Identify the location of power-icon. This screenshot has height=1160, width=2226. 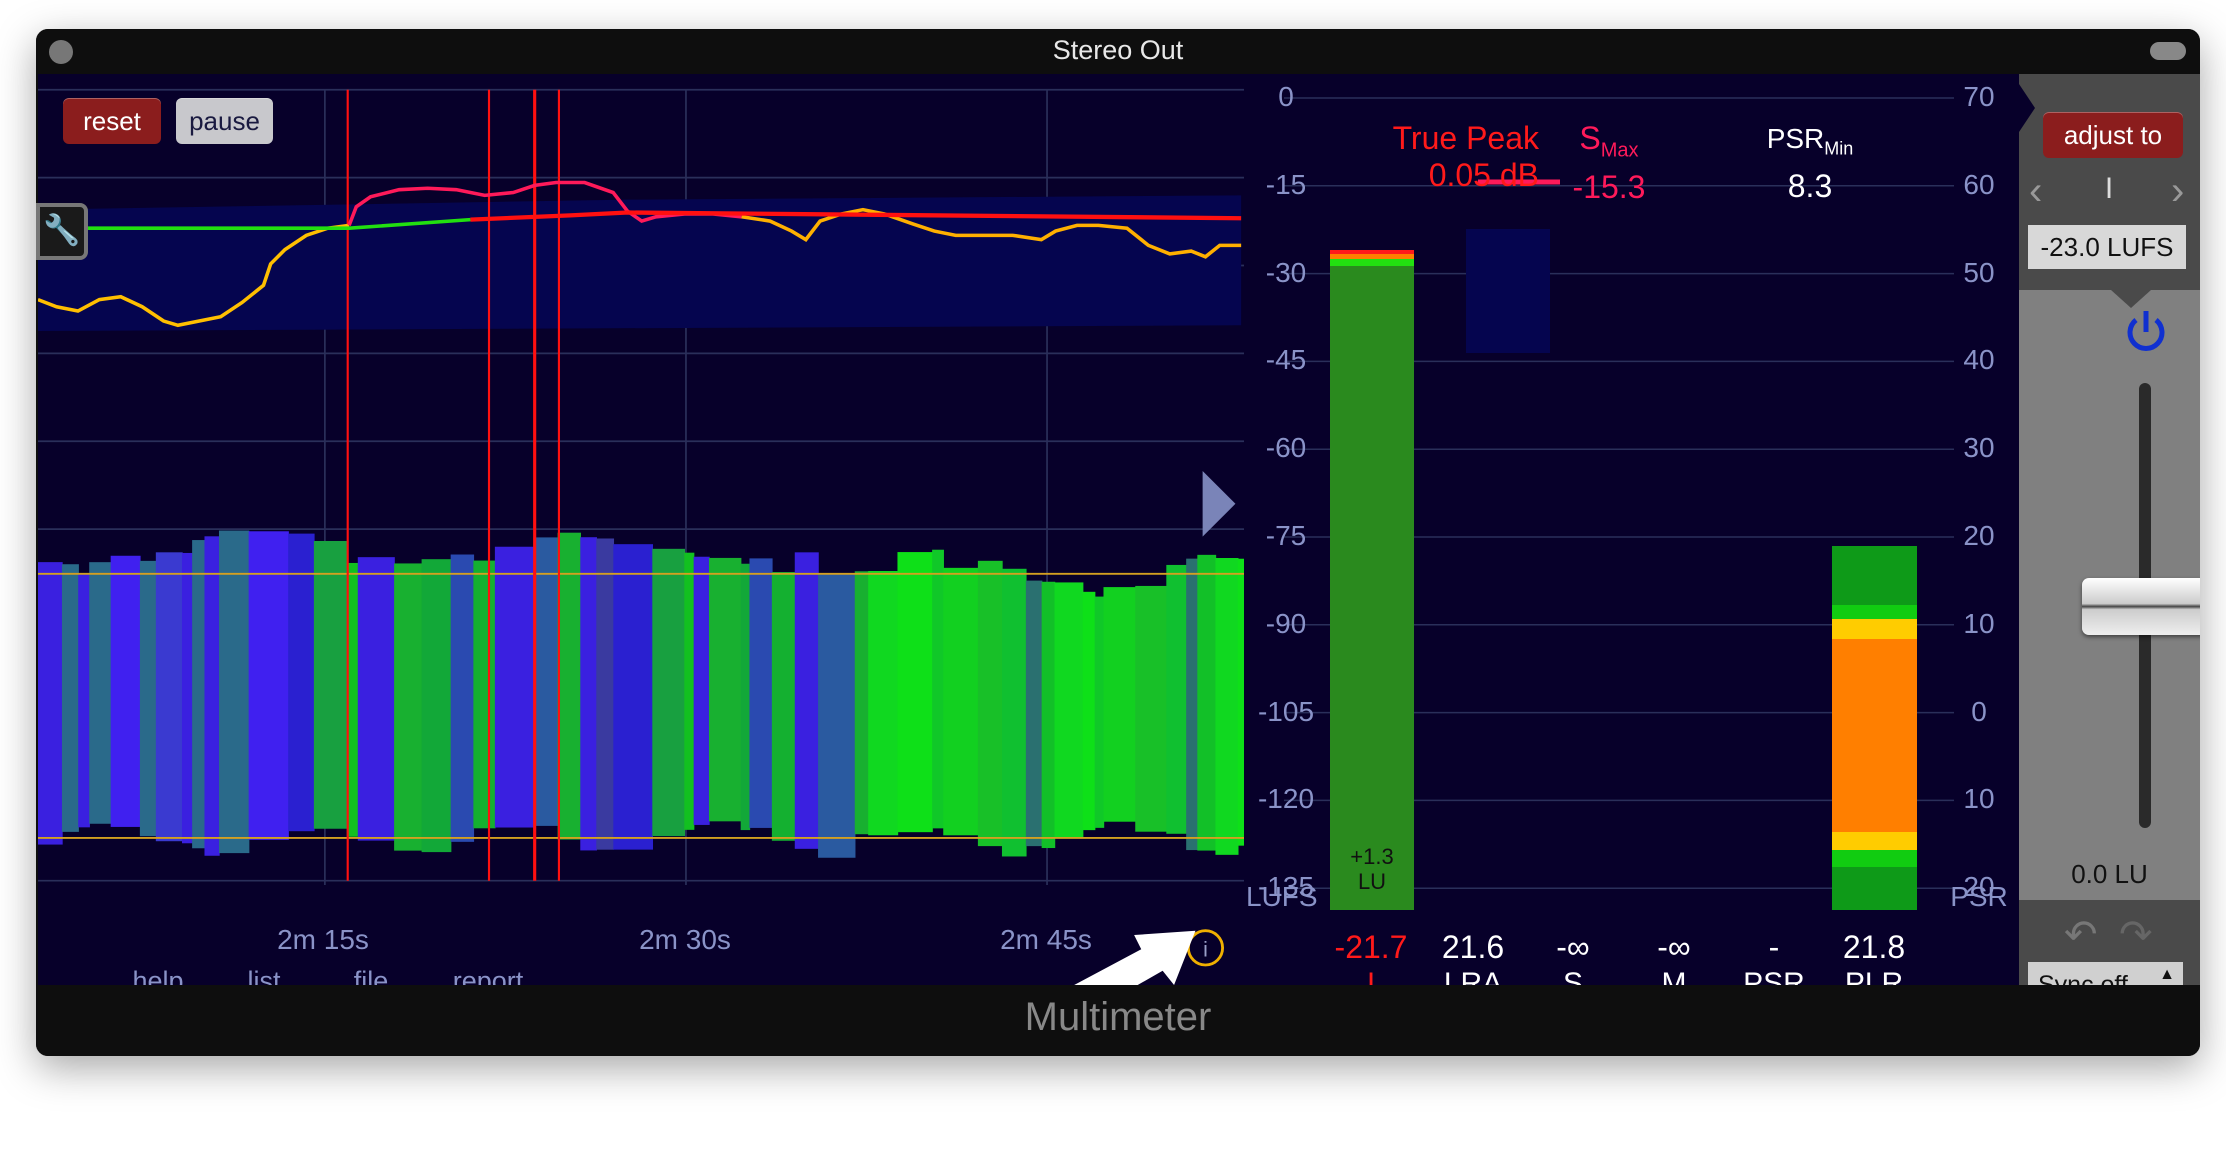
(2146, 333).